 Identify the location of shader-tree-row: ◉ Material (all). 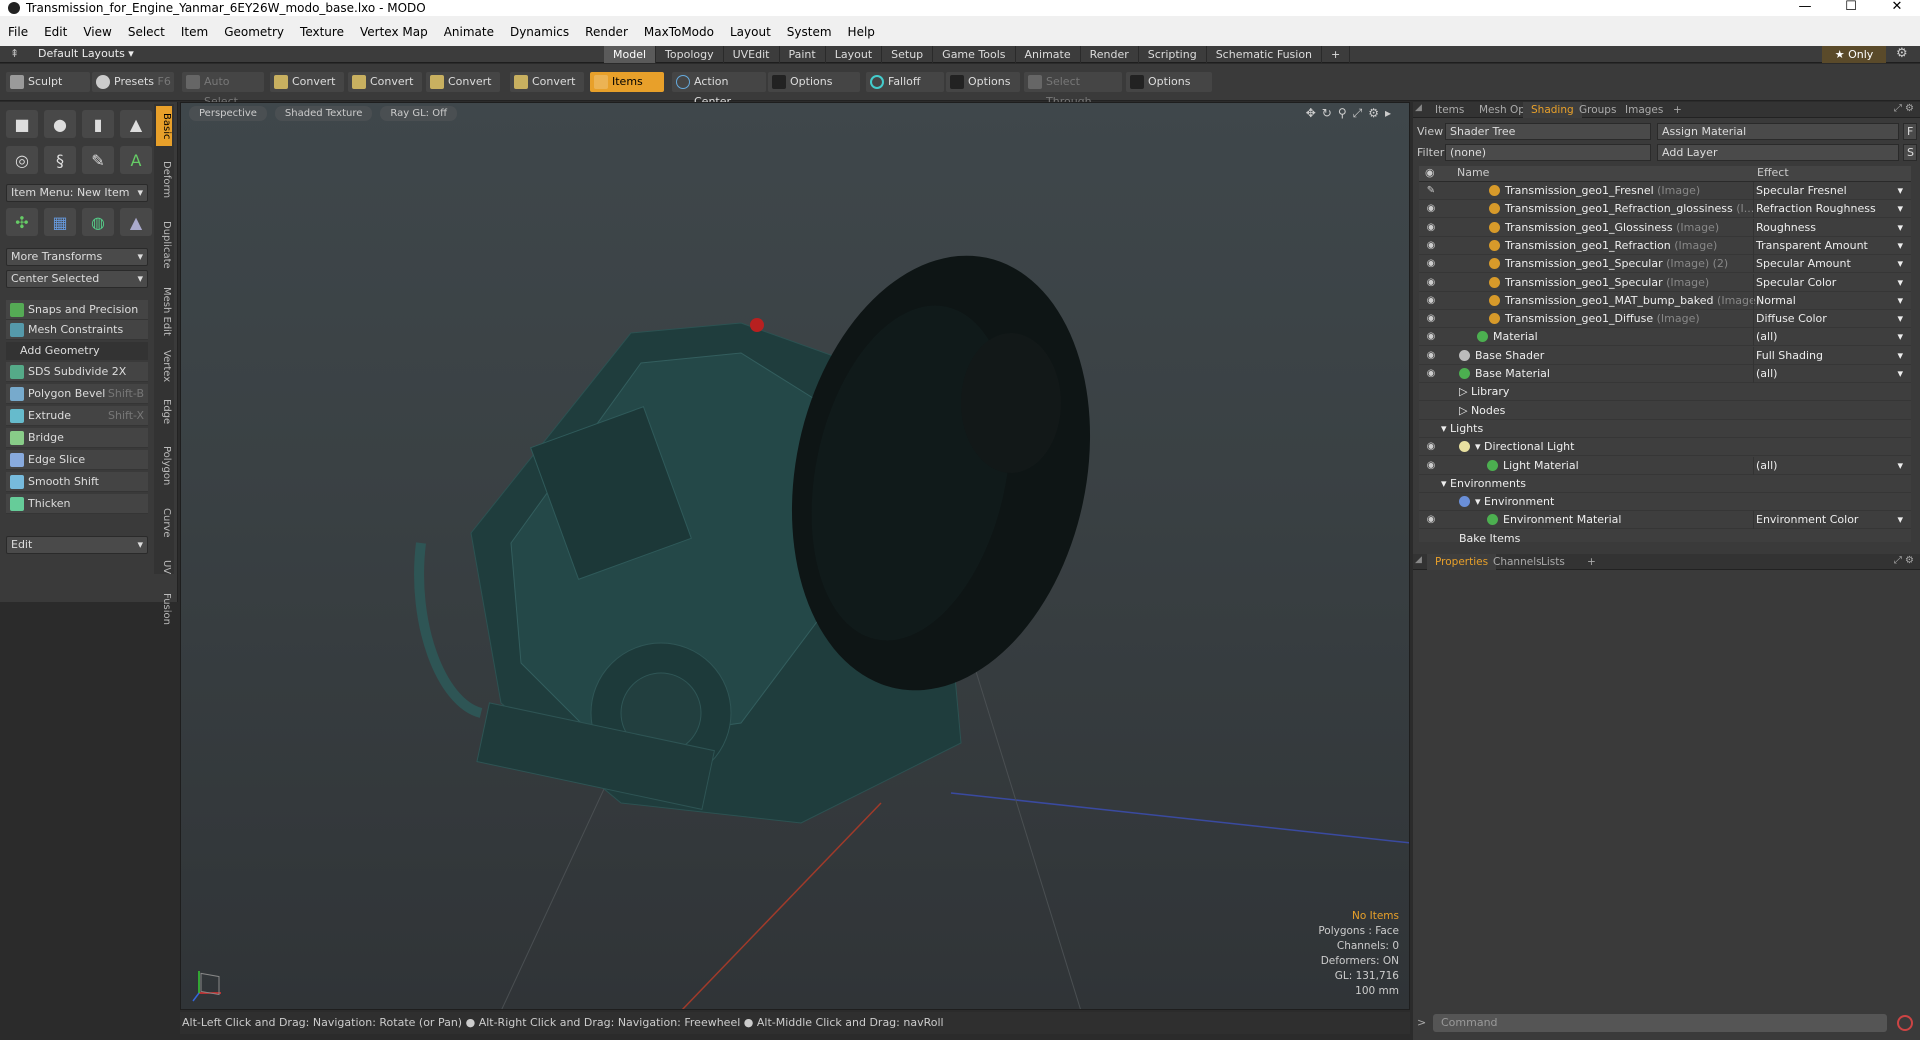
(1665, 337).